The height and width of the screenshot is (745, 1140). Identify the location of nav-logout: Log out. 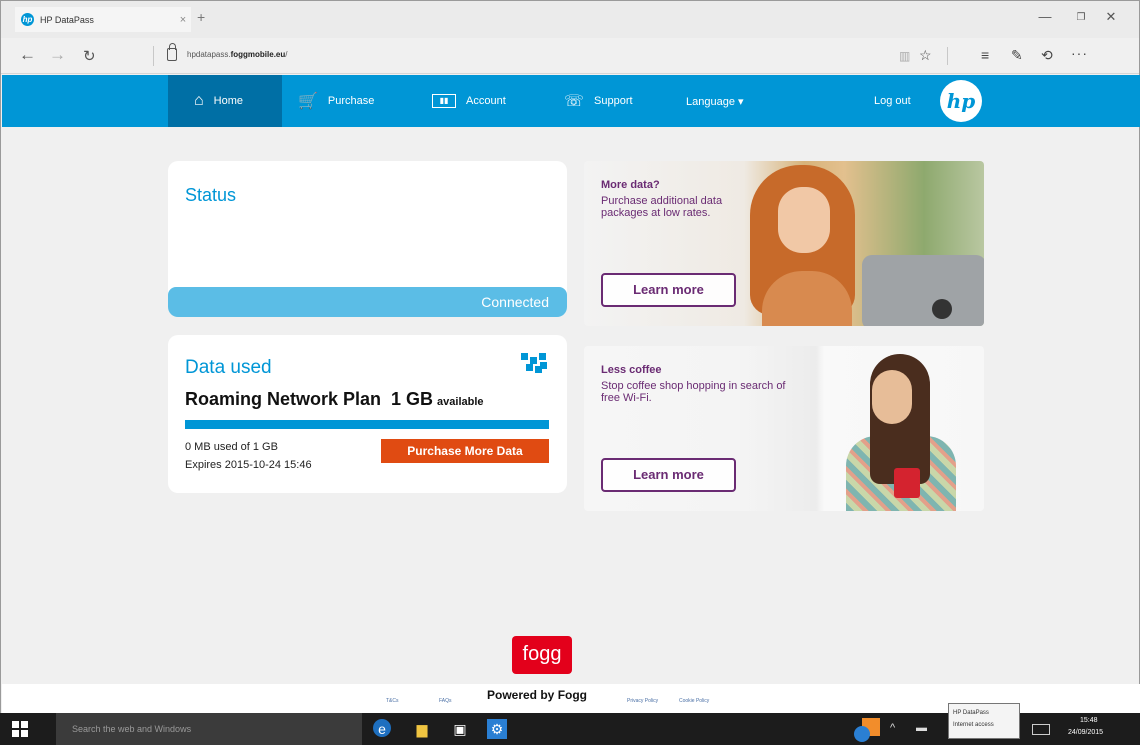
(892, 101).